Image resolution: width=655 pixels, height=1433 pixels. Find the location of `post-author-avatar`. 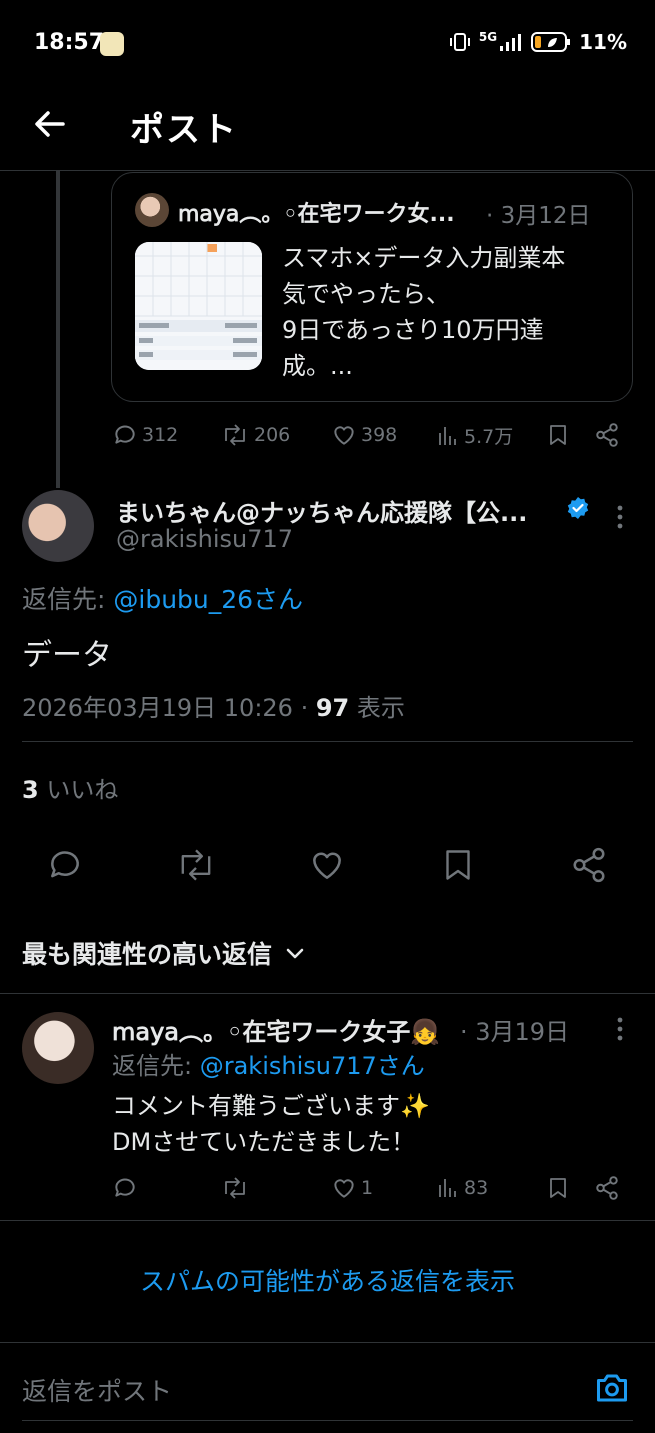

post-author-avatar is located at coordinates (58, 526).